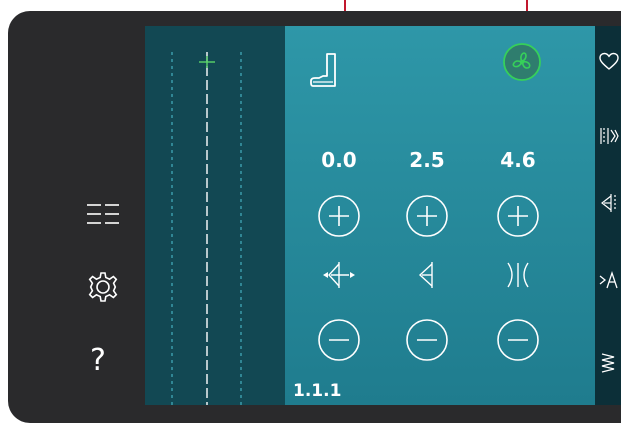 The image size is (621, 423). Describe the element at coordinates (609, 62) in the screenshot. I see `heart-icon` at that location.